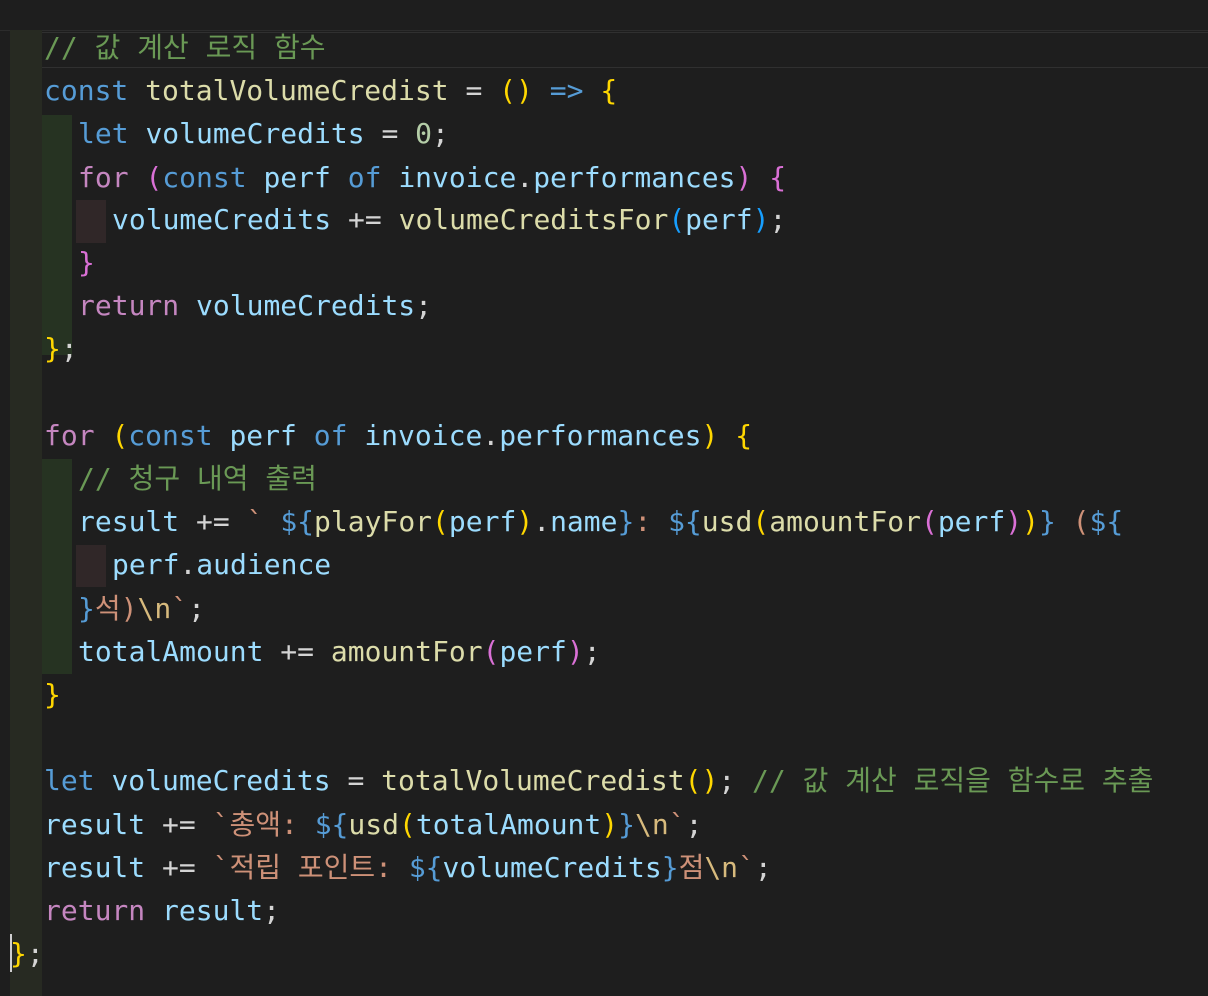 The image size is (1208, 996). Describe the element at coordinates (373, 521) in the screenshot. I see `code-token: playFor` at that location.